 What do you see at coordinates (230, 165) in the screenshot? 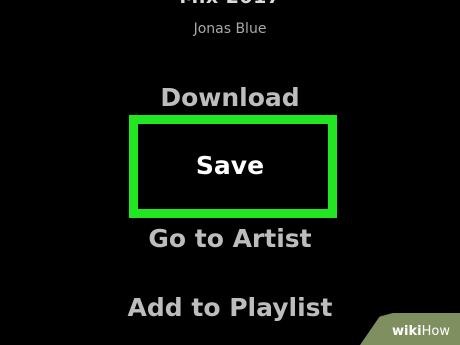
I see `menu-item-save: Save` at bounding box center [230, 165].